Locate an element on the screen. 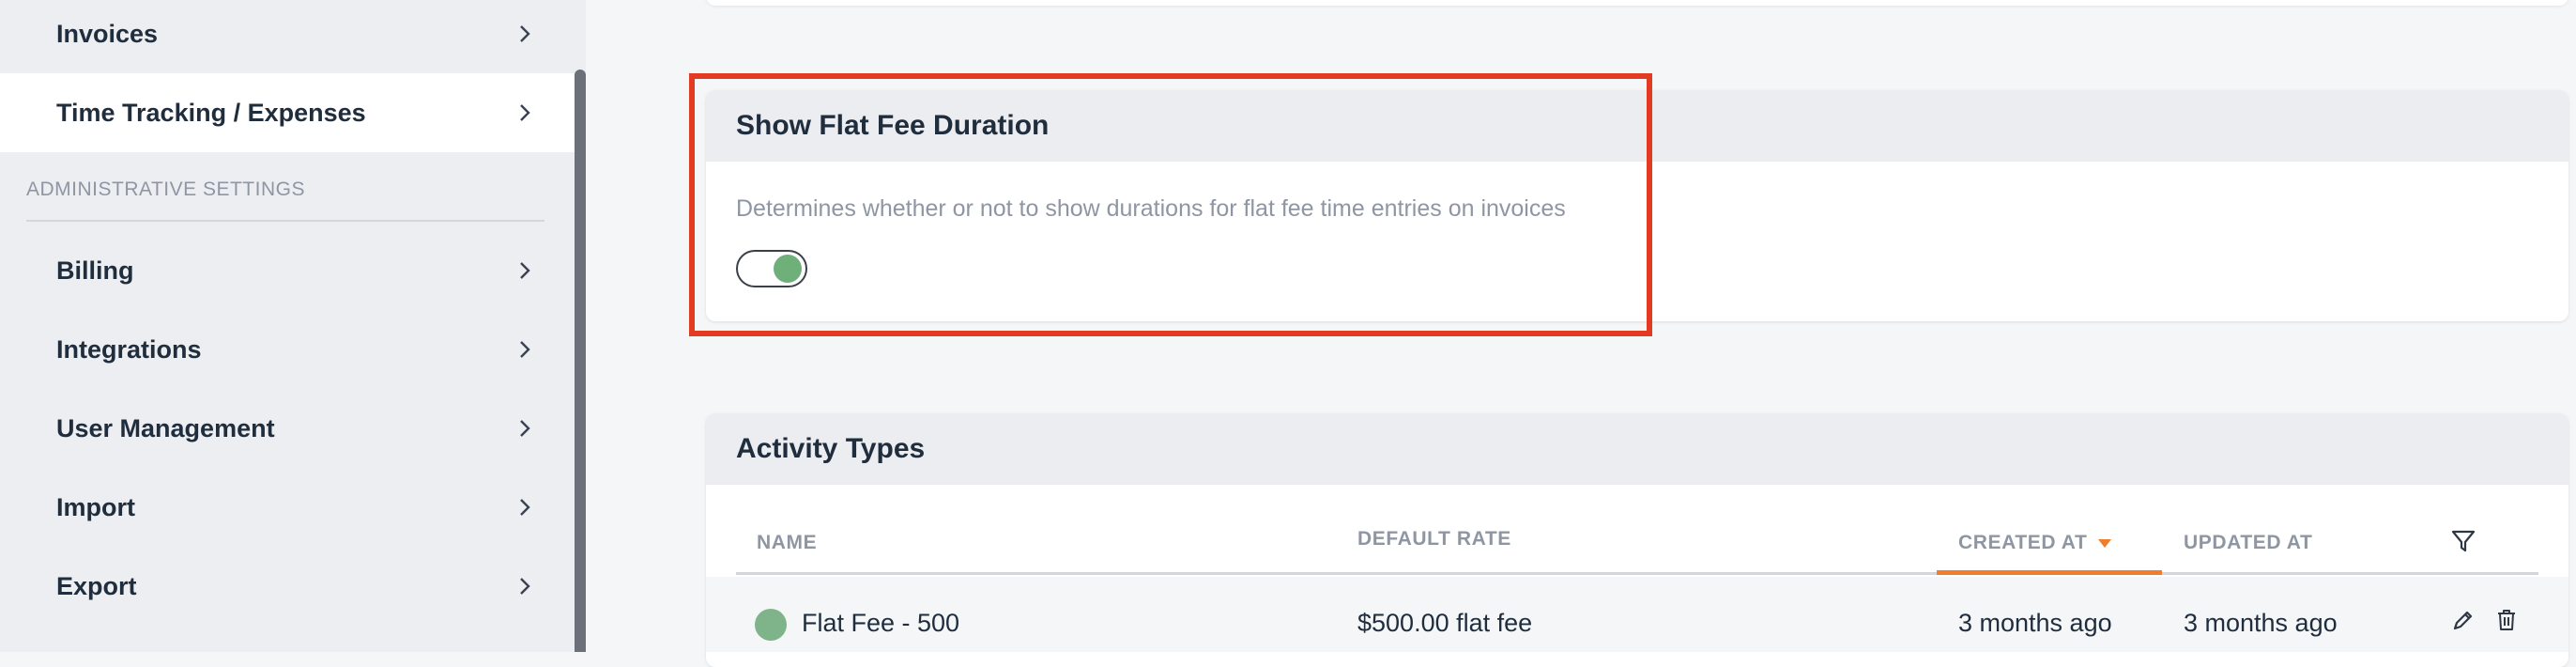 The image size is (2576, 667). sidebar-item-integrations: Integrations is located at coordinates (287, 349).